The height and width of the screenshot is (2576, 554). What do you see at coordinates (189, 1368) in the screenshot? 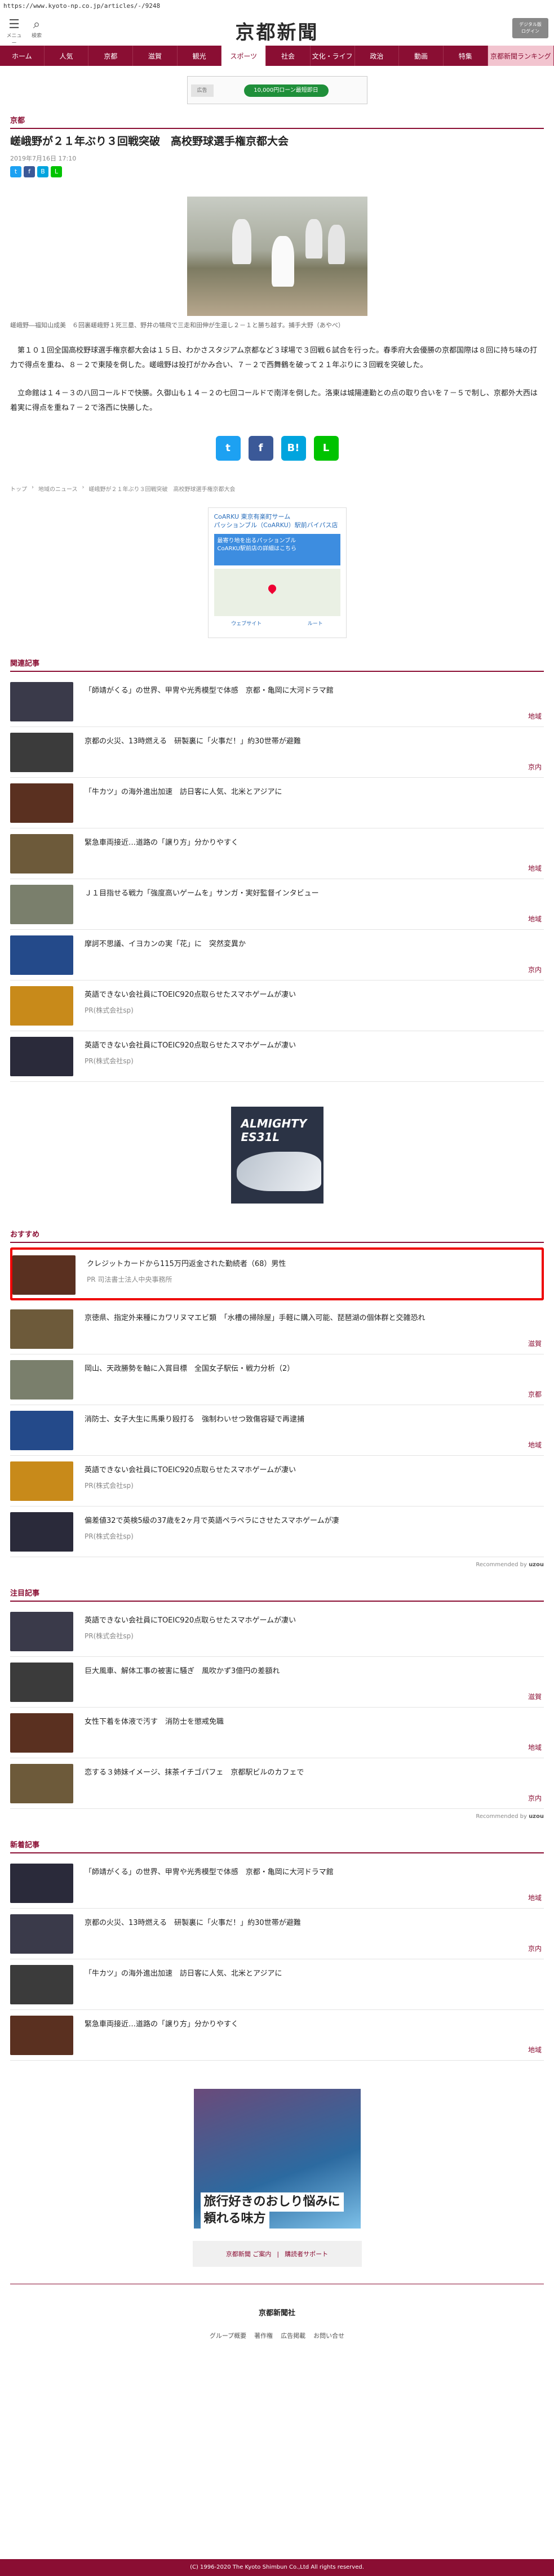
I see `list-item-title: 岡山、天政勝勢を軸に入賞目標 全国女子駅伝・戦力分析（2）` at bounding box center [189, 1368].